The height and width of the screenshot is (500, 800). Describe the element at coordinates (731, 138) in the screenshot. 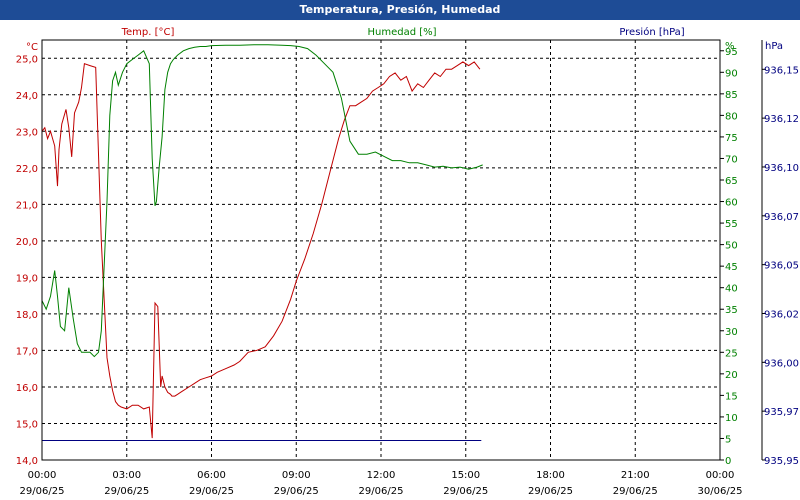

I see `humidity-tick-label: 75` at that location.